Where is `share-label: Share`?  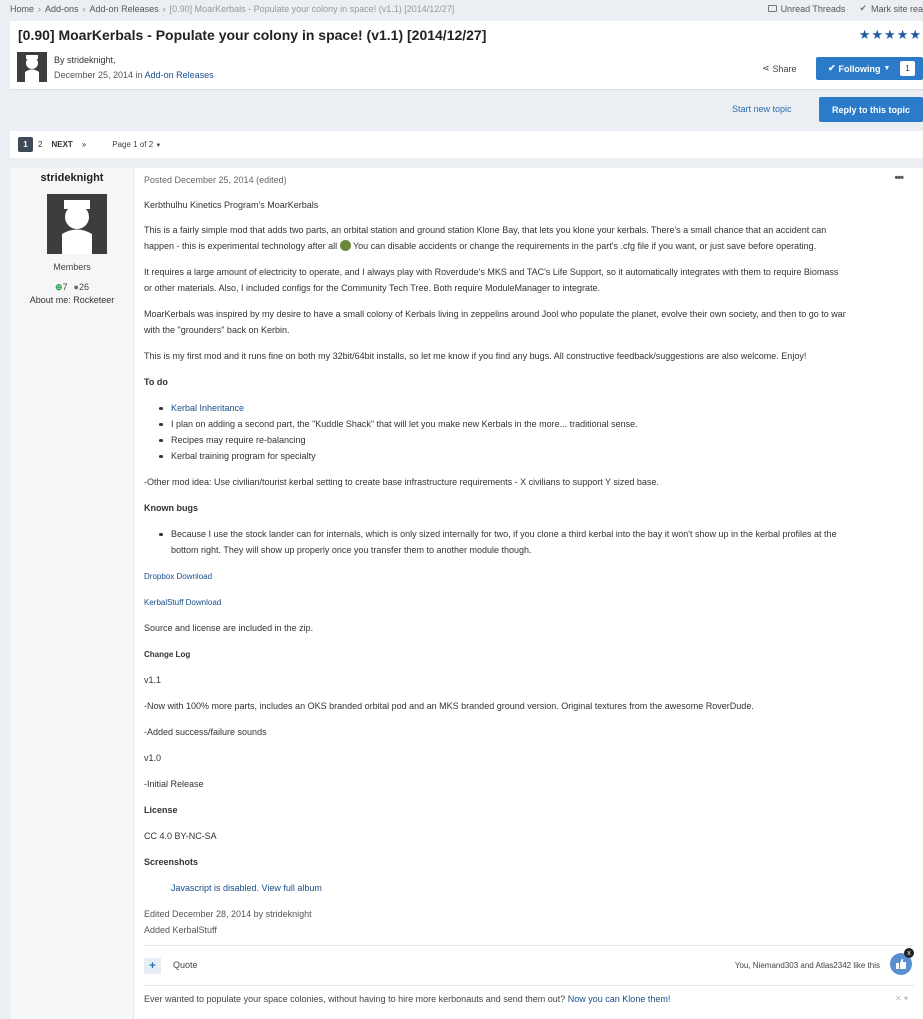 share-label: Share is located at coordinates (784, 68).